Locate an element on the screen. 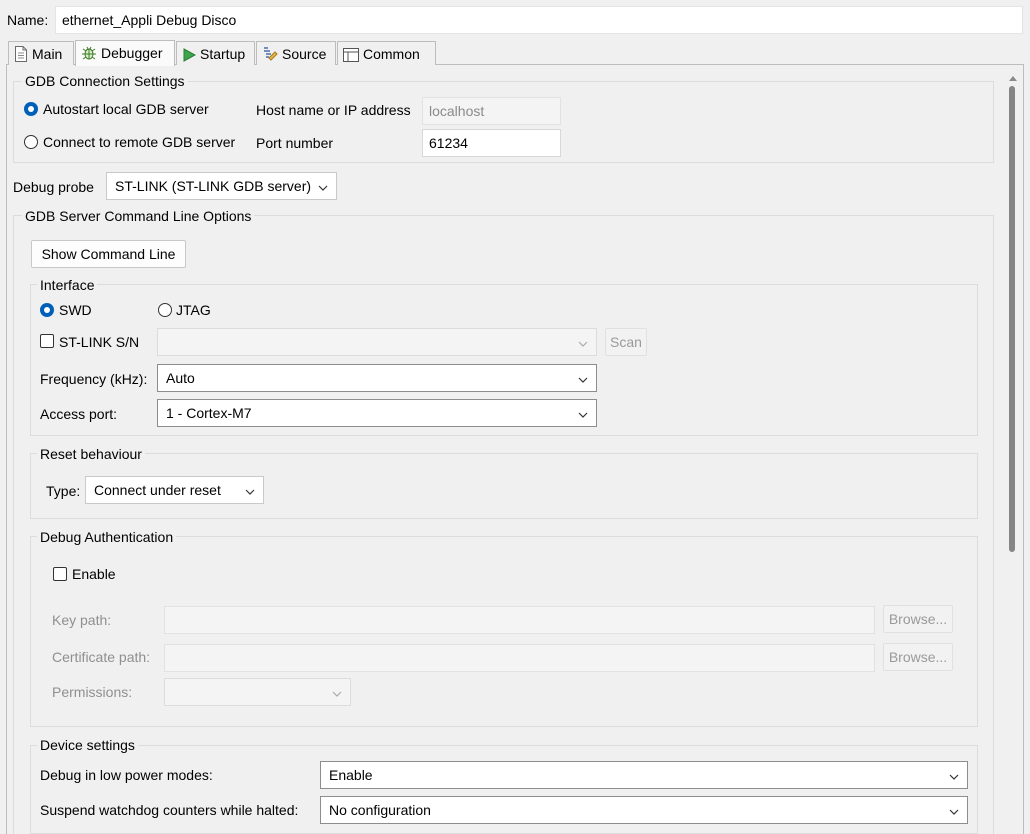 This screenshot has height=834, width=1030. tab-source-label: Source is located at coordinates (304, 54).